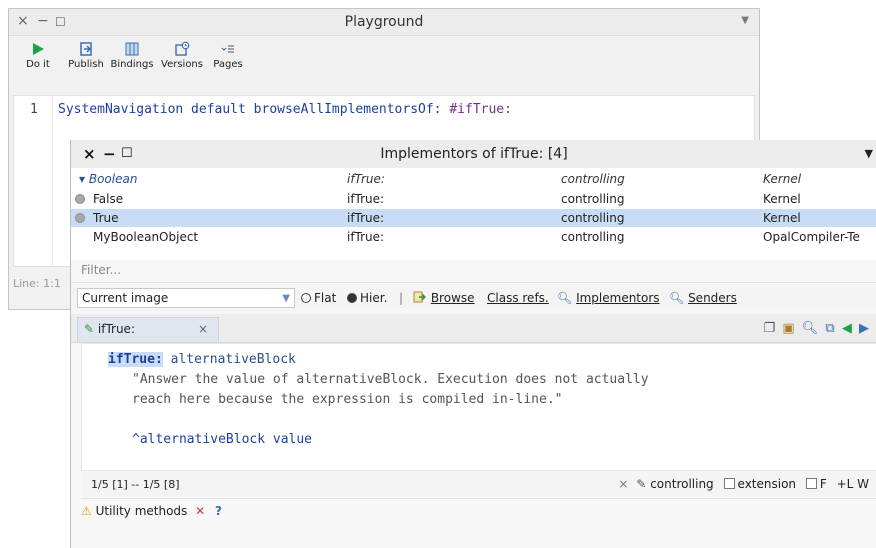  What do you see at coordinates (182, 48) in the screenshot?
I see `versions-icon` at bounding box center [182, 48].